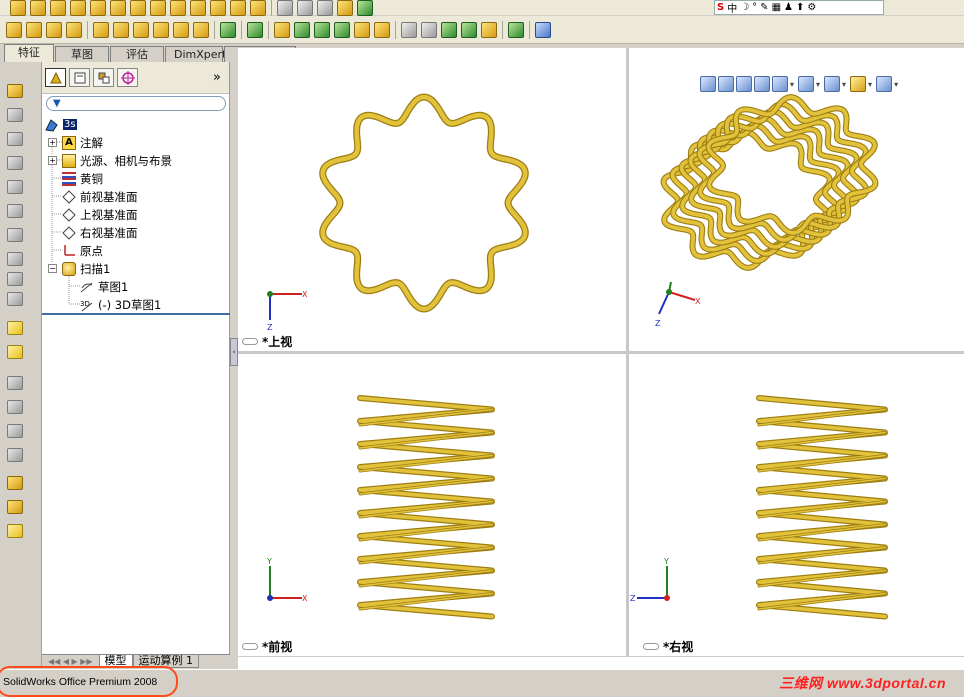 The image size is (964, 697). I want to click on section-view-icon, so click(762, 84).